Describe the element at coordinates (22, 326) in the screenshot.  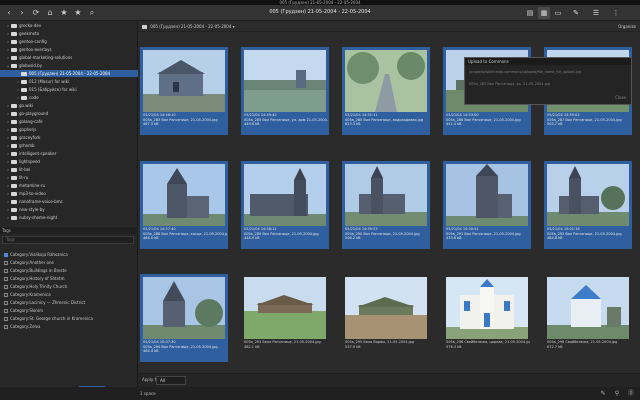
I see `tag-item: Category:Zelva` at that location.